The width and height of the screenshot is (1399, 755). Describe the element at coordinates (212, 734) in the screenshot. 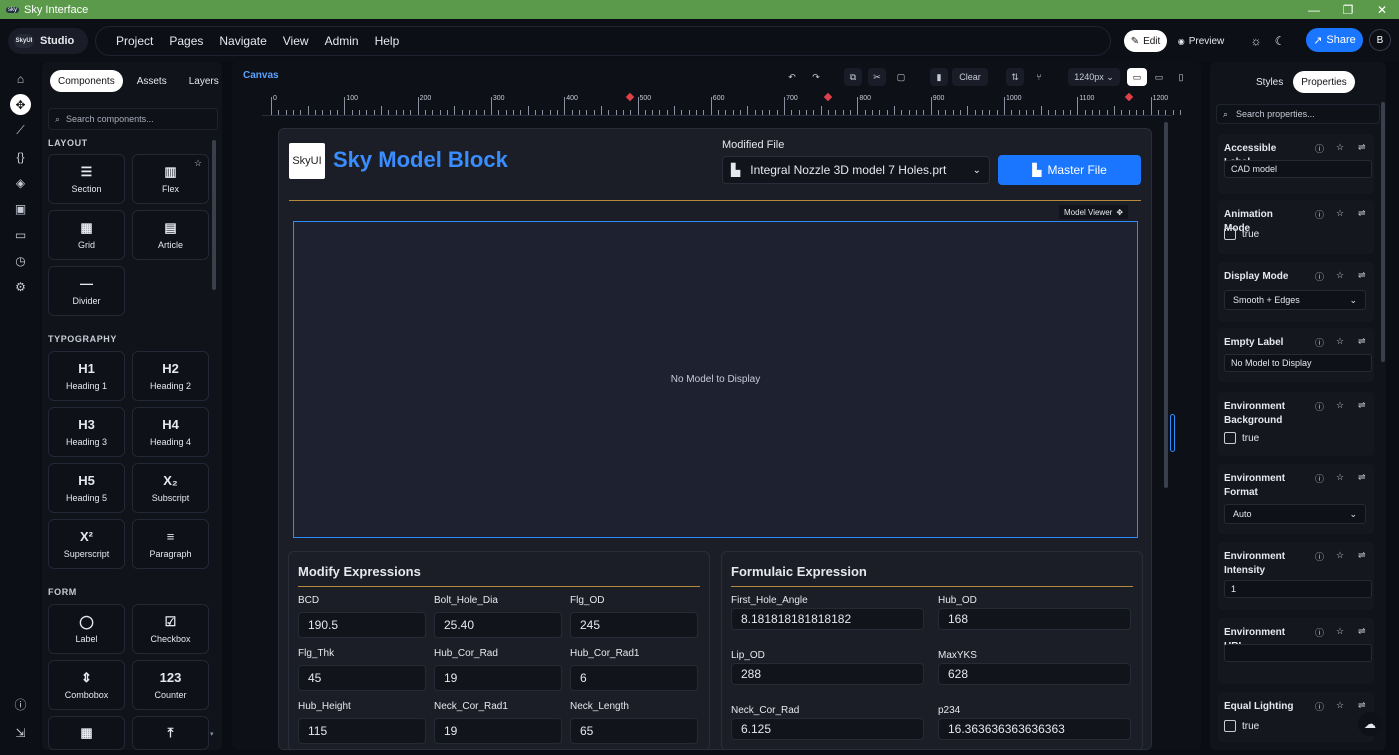

I see `scroll-down-icon: ▾` at that location.